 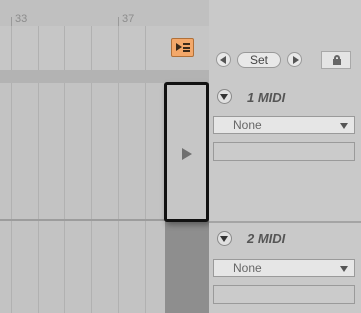 What do you see at coordinates (336, 60) in the screenshot?
I see `lock-button` at bounding box center [336, 60].